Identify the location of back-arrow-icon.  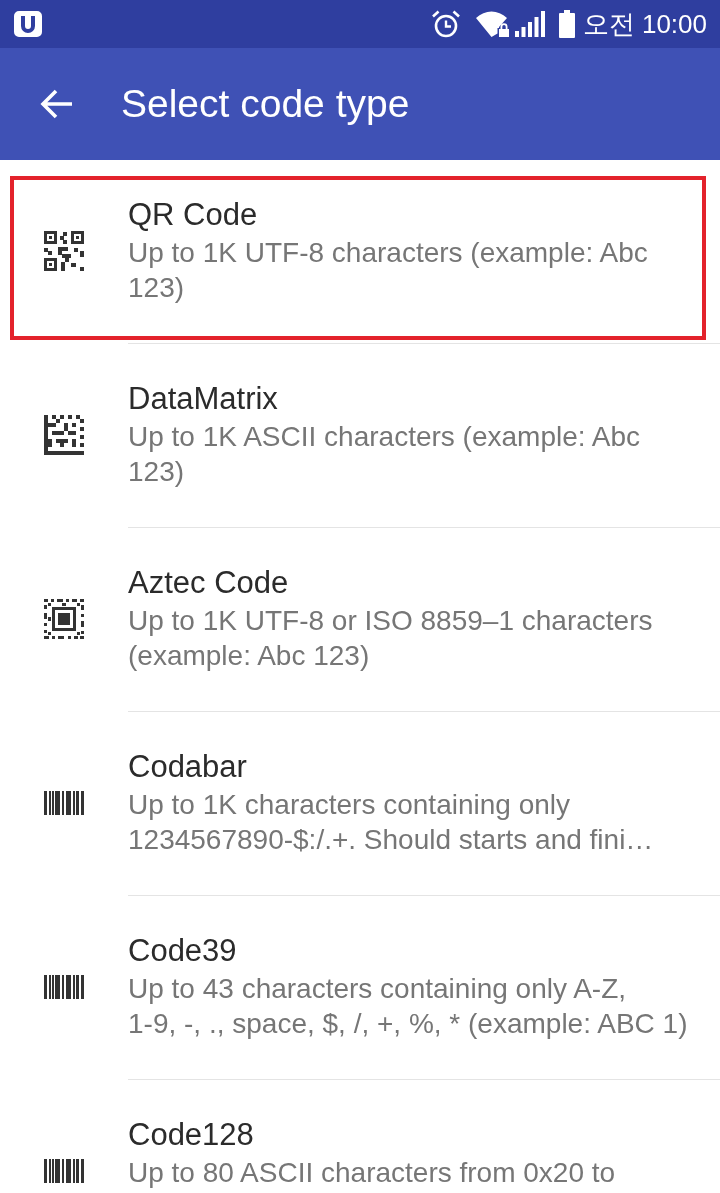
(56, 104).